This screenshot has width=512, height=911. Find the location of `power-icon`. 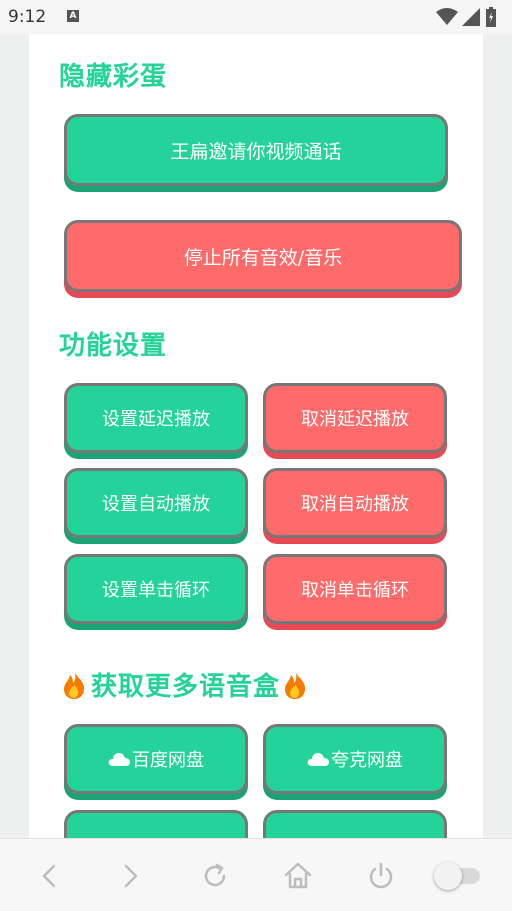

power-icon is located at coordinates (381, 876).